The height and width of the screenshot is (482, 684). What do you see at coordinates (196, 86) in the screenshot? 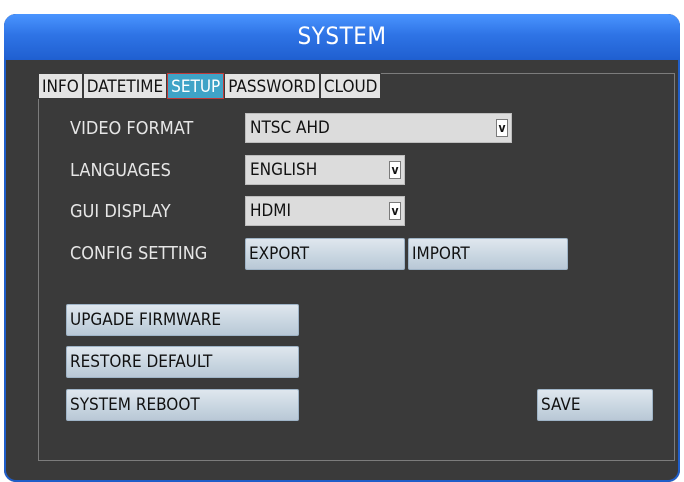
I see `tab-setup: SETUP` at bounding box center [196, 86].